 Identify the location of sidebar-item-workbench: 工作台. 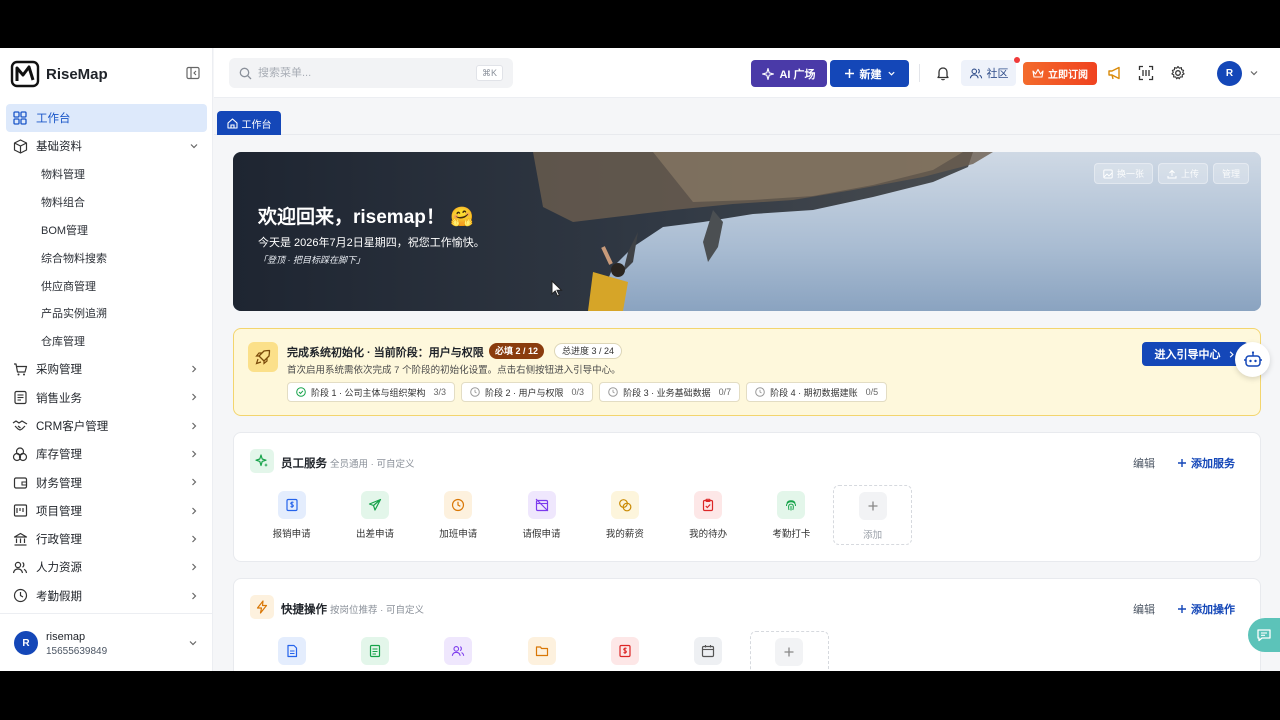
(106, 118).